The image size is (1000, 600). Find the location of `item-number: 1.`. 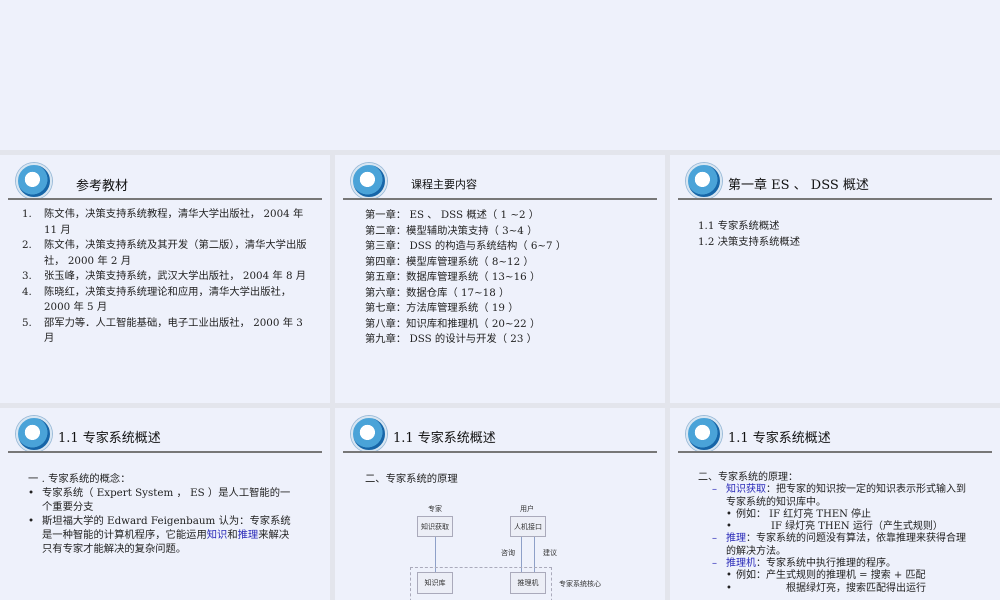

item-number: 1. is located at coordinates (27, 214).